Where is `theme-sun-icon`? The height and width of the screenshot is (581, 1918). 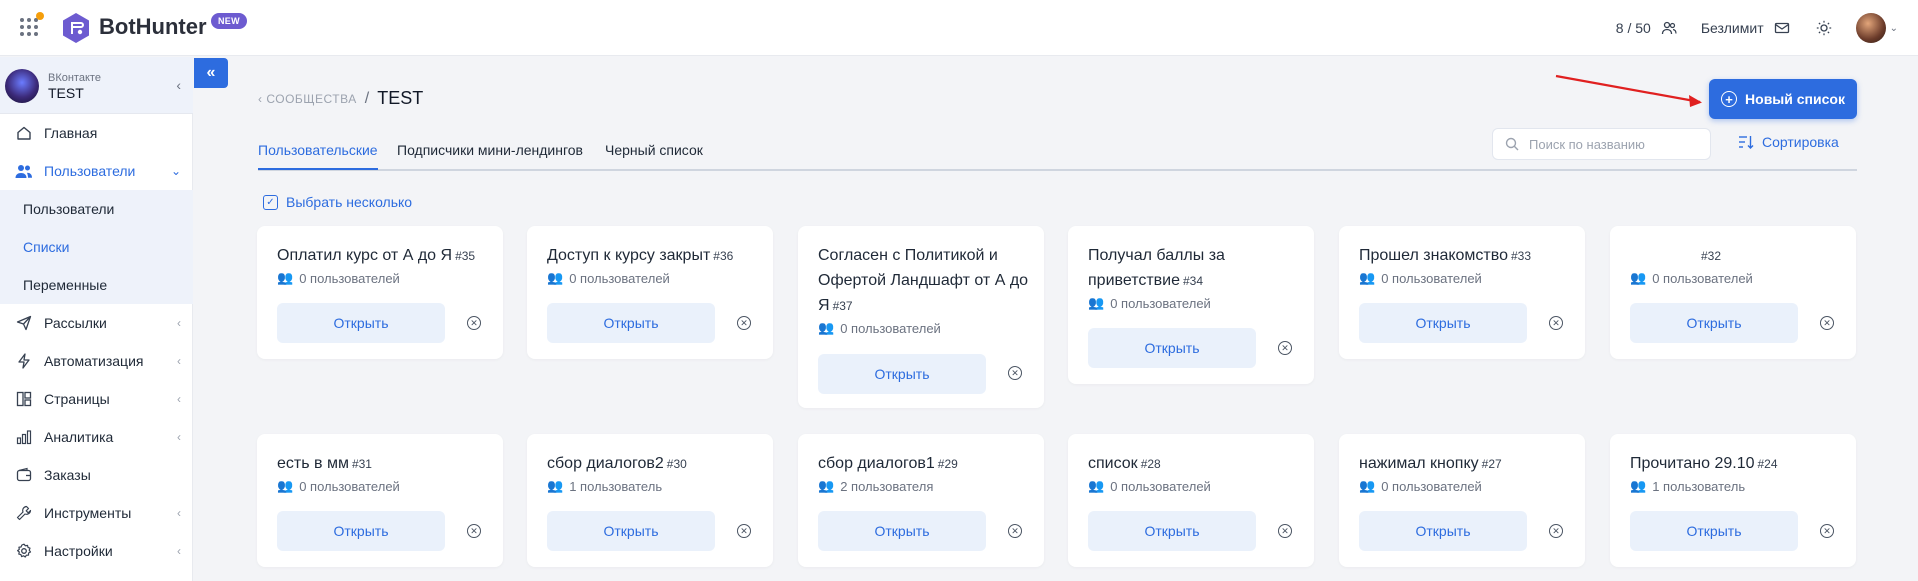
theme-sun-icon is located at coordinates (1824, 28).